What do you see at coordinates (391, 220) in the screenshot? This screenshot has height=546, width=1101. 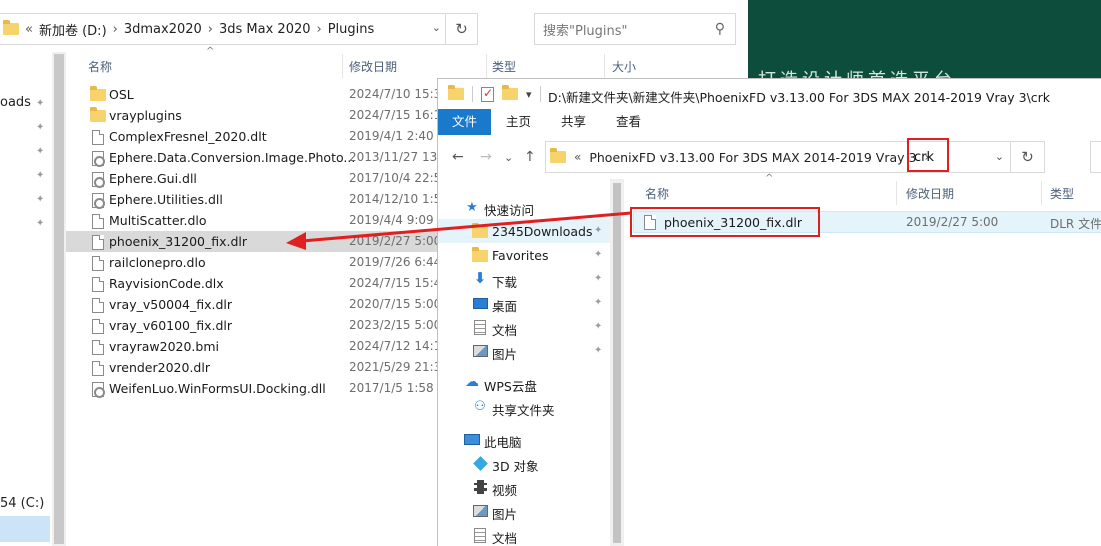 I see `file-date: 2019/4/4 9:09` at bounding box center [391, 220].